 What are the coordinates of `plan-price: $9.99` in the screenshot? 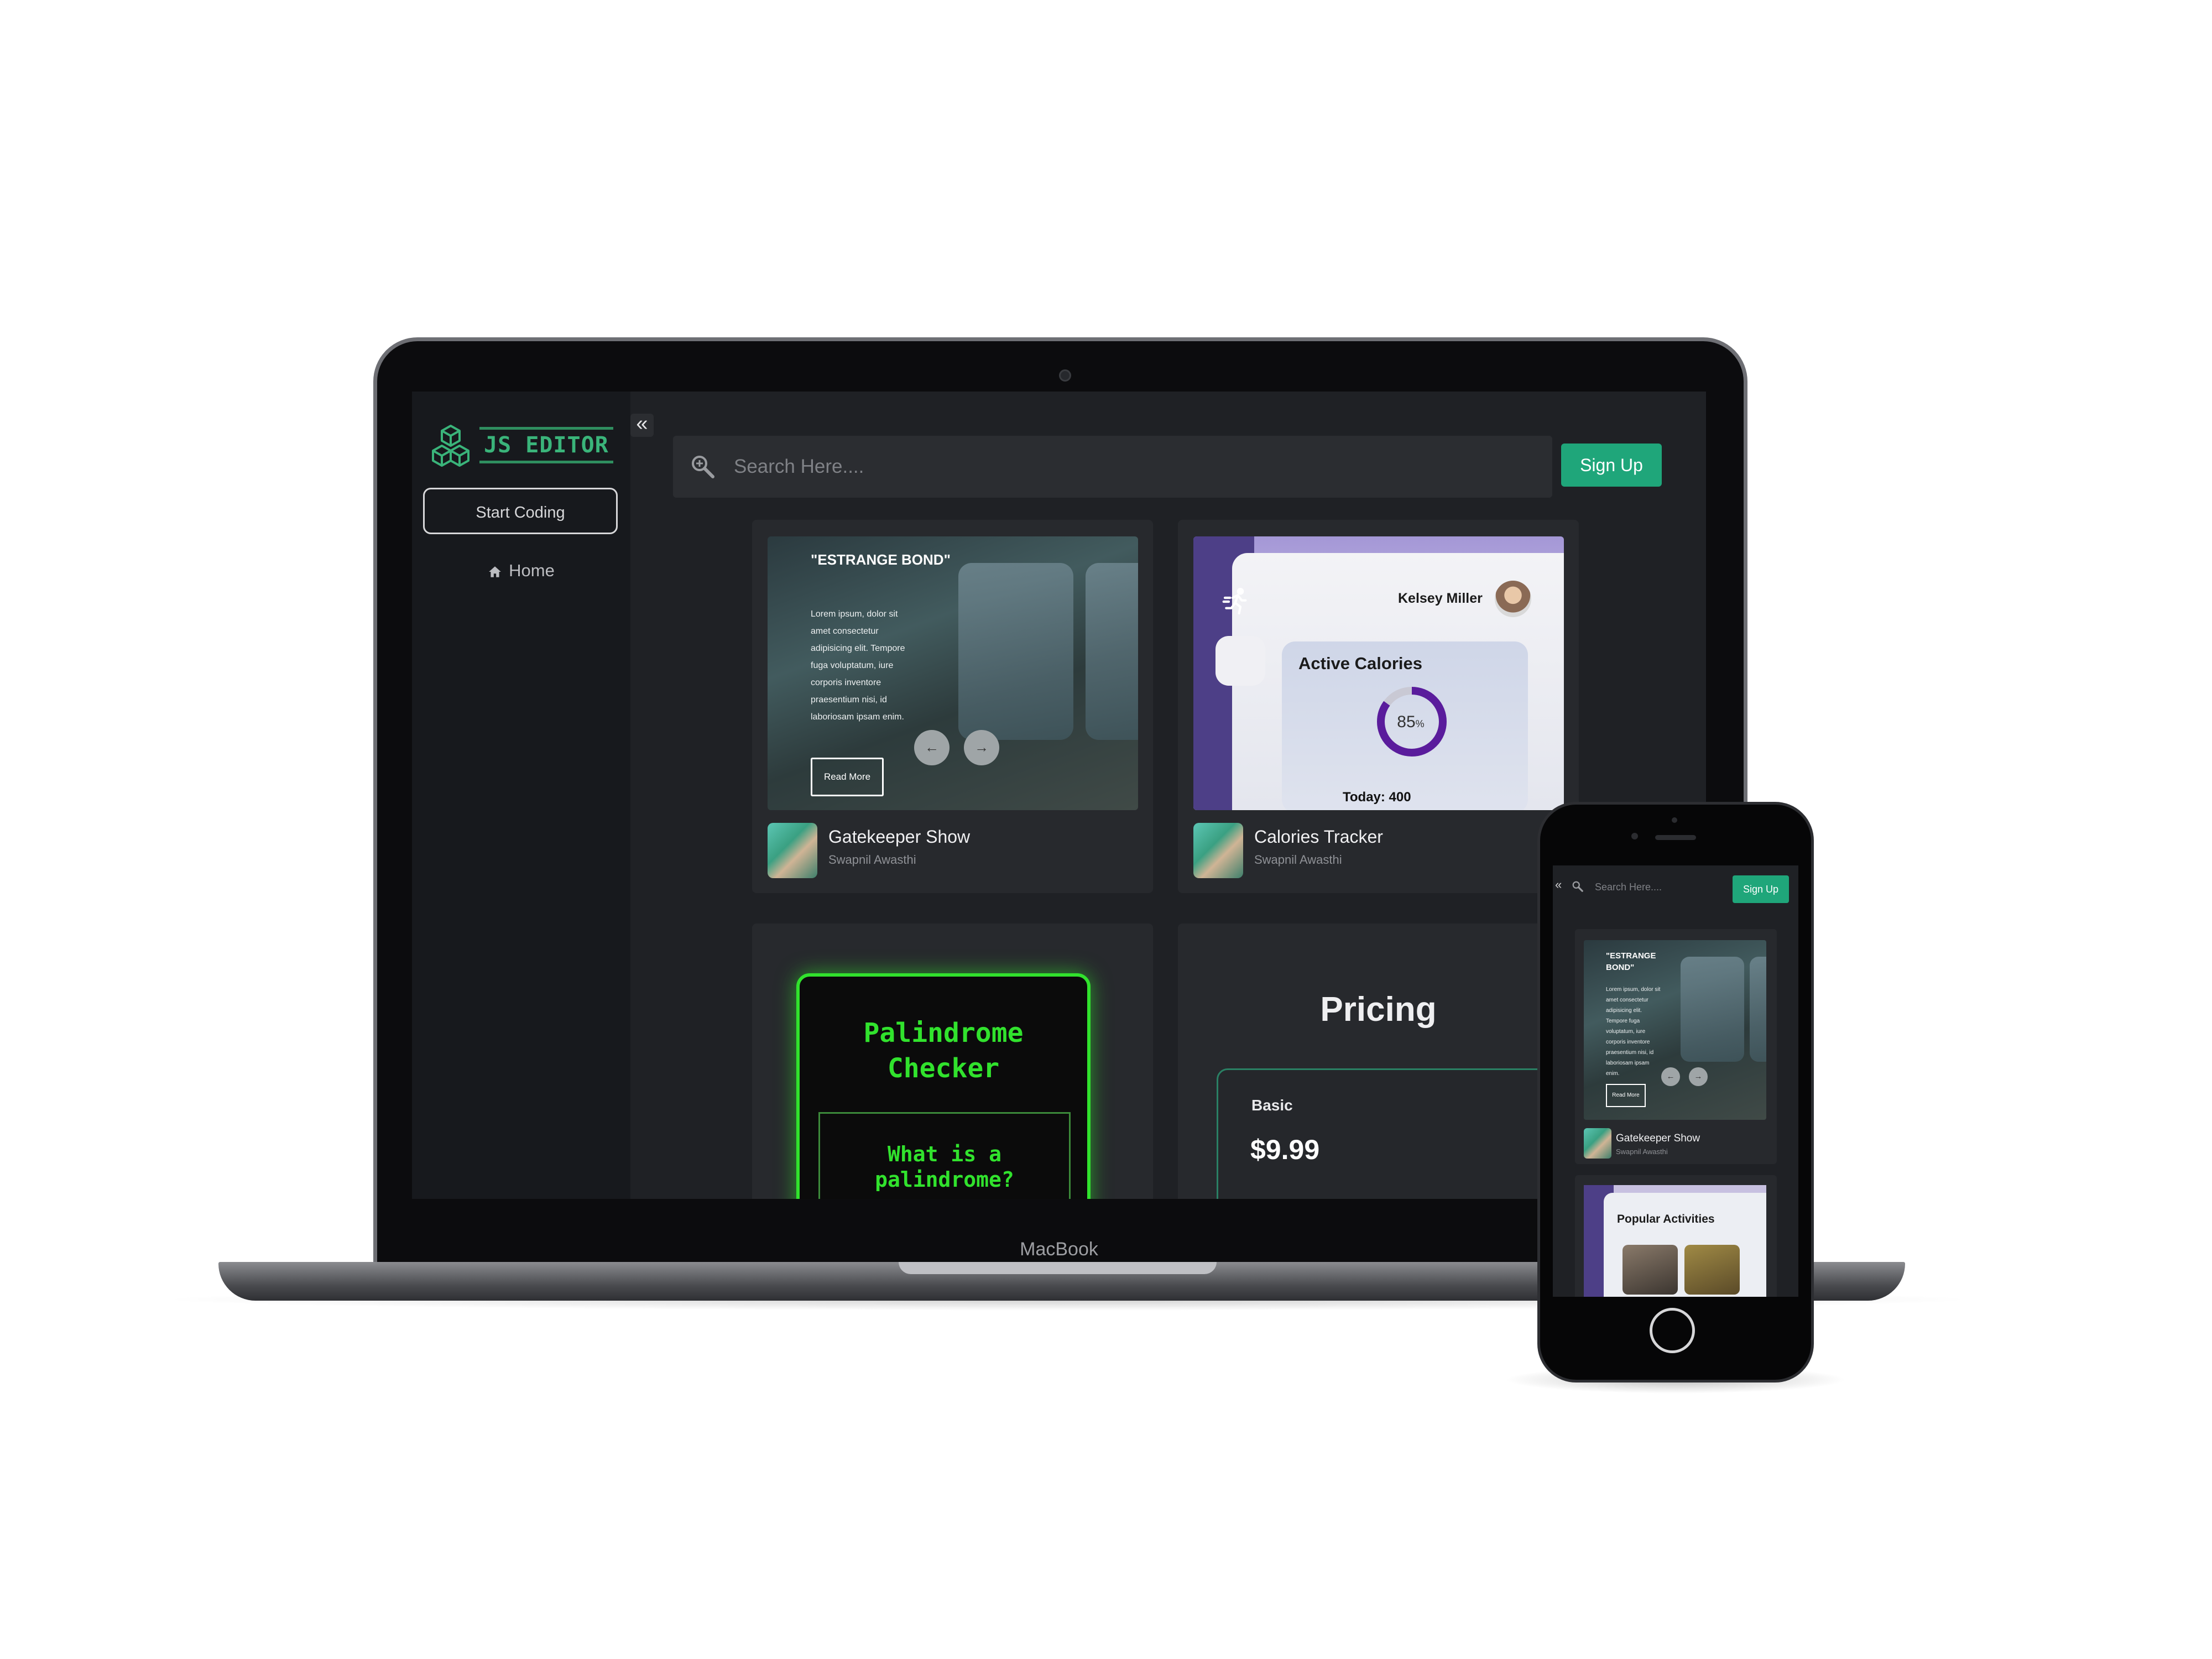 It's located at (1285, 1150).